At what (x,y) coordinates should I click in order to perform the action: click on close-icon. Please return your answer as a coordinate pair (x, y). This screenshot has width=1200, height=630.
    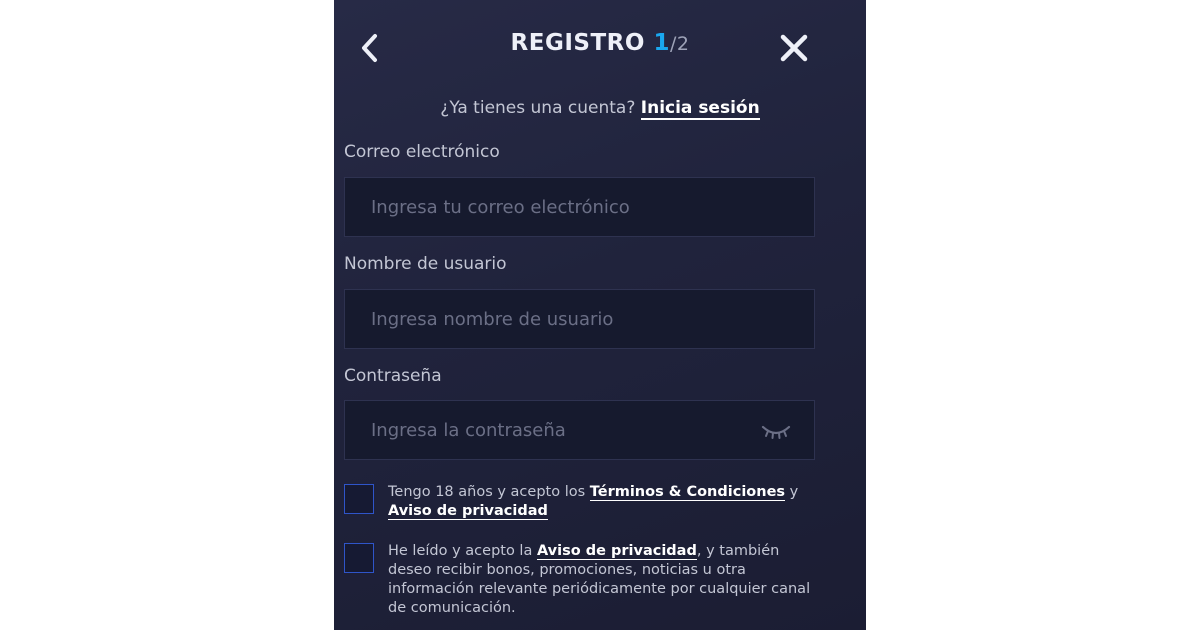
    Looking at the image, I should click on (794, 48).